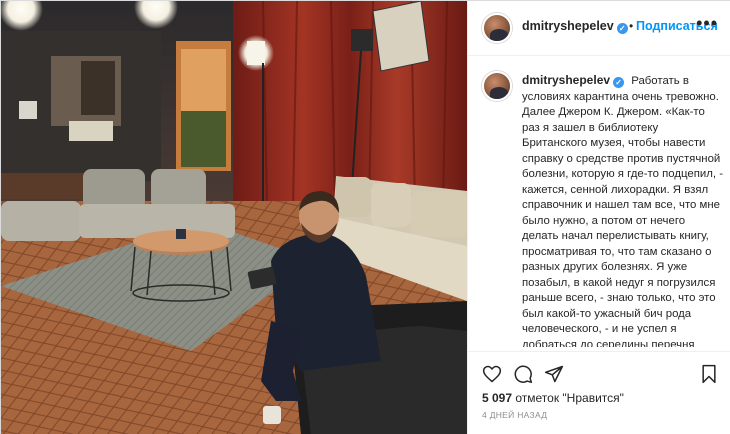  I want to click on author-username: dmitryshepelev ✓, so click(575, 26).